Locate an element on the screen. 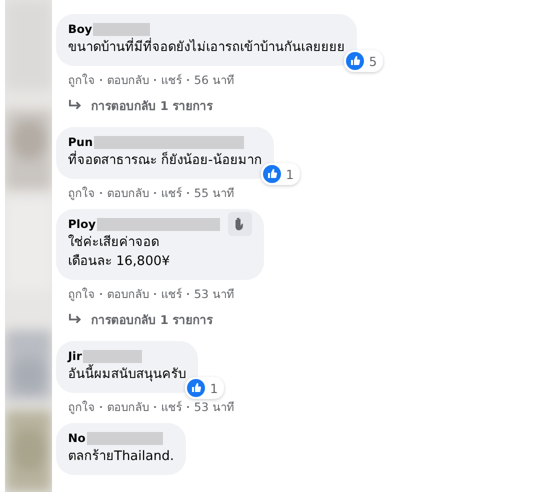  author-name: No is located at coordinates (77, 438).